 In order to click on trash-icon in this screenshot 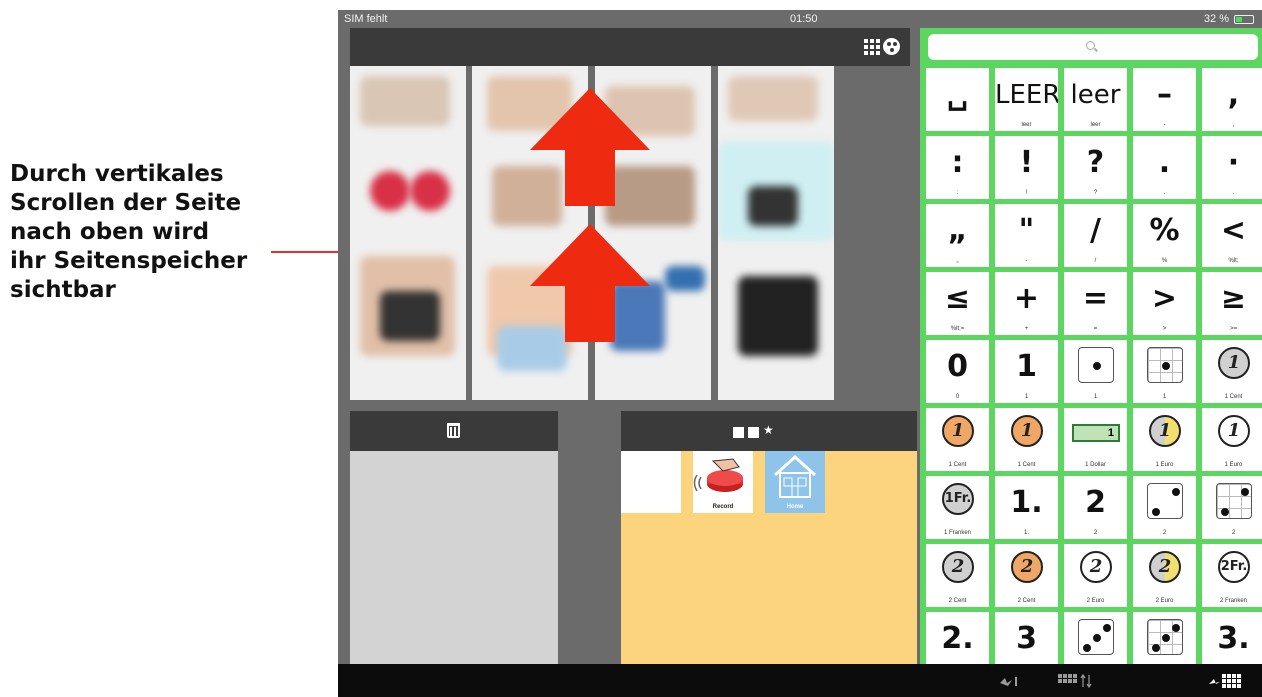, I will do `click(453, 430)`.